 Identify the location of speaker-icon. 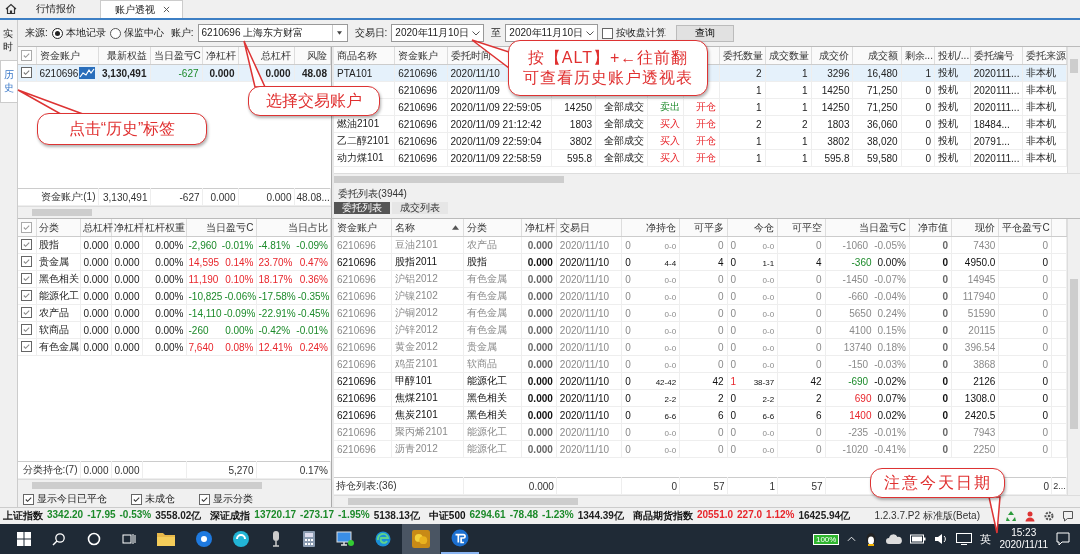
(941, 539).